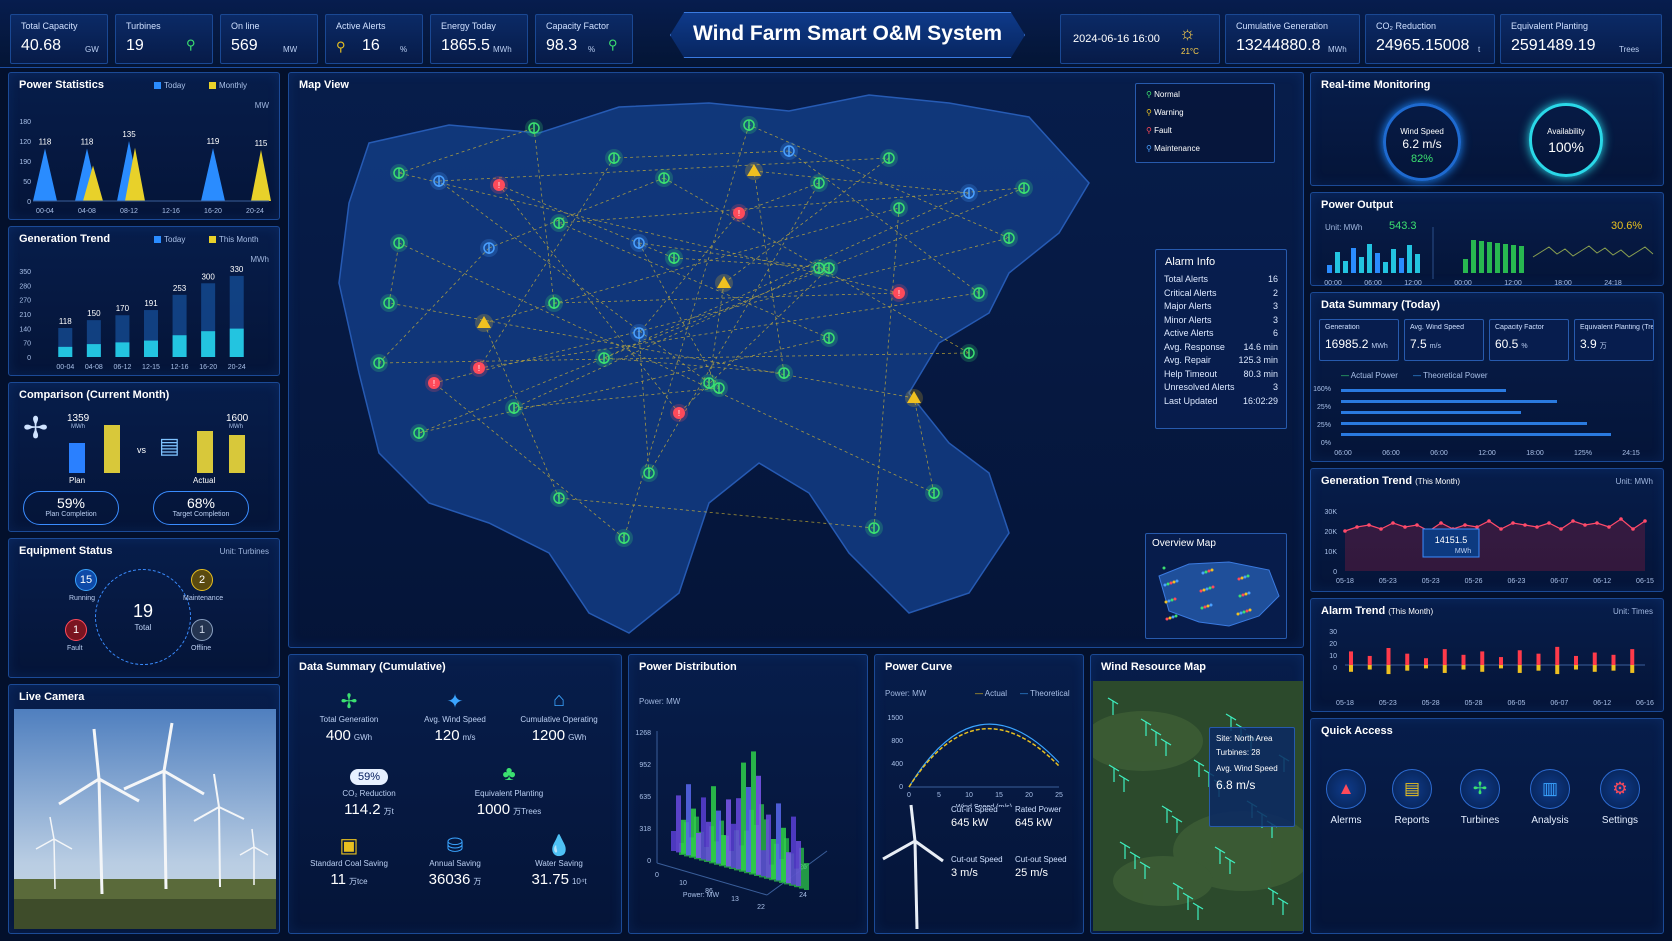  I want to click on data-label: 191, so click(151, 303).